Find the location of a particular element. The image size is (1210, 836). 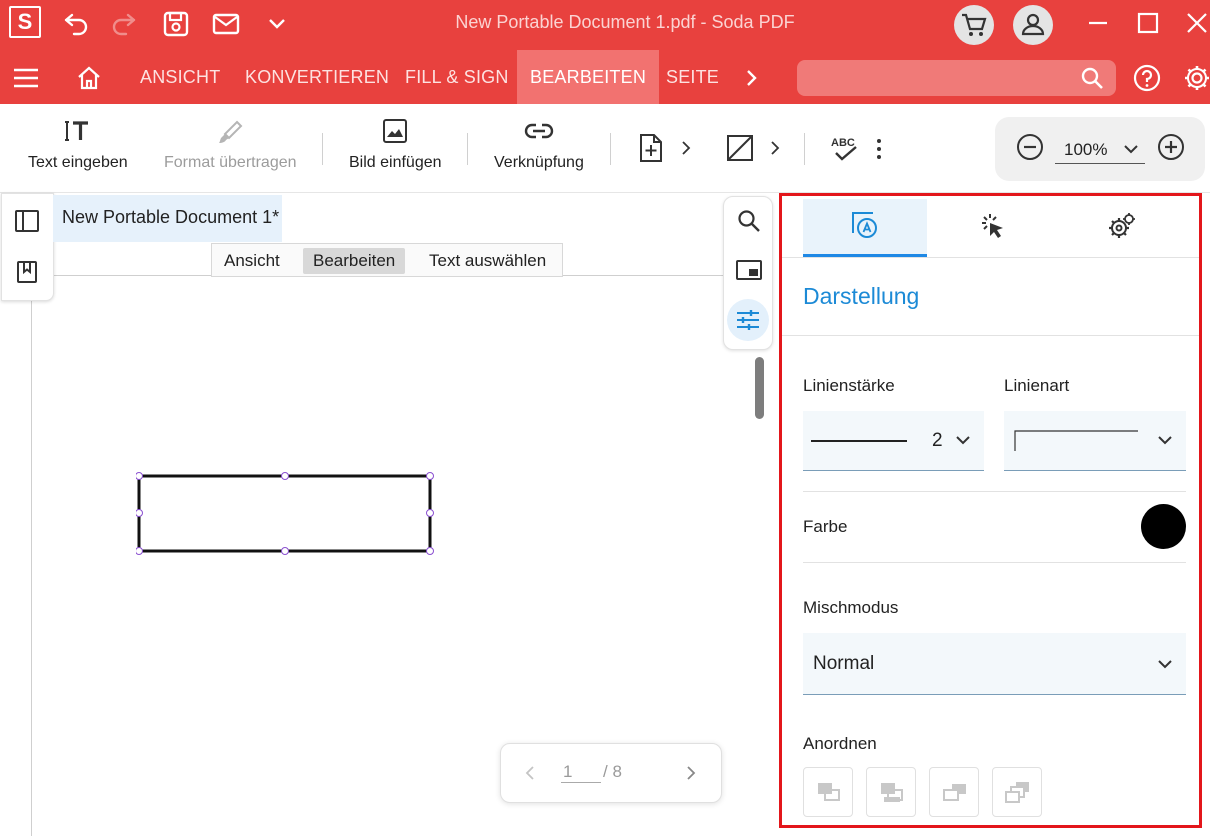

send-backward-button is located at coordinates (954, 792).